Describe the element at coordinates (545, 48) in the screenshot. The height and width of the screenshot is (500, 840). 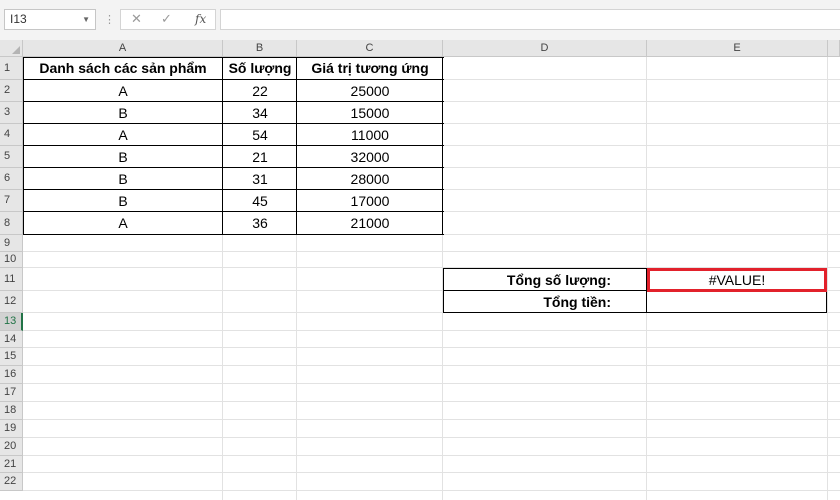
I see `column-header-D: D` at that location.